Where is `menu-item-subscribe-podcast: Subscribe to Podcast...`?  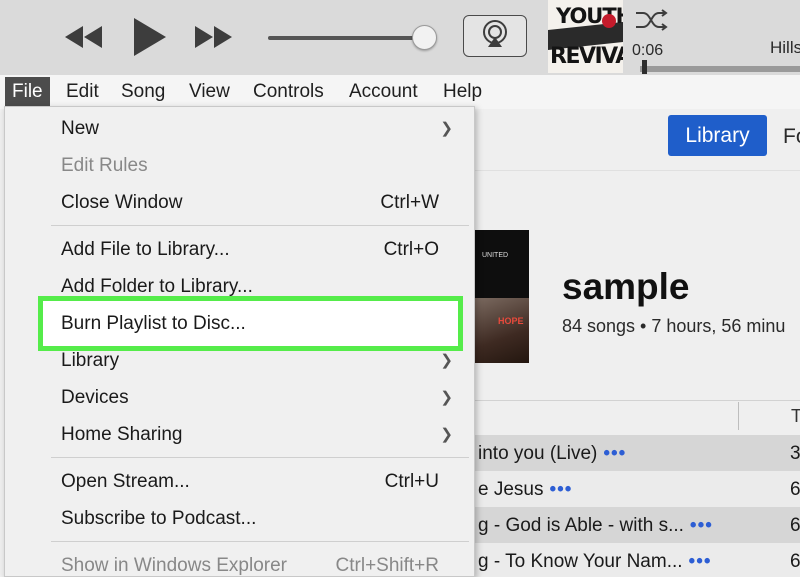
menu-item-subscribe-podcast: Subscribe to Podcast... is located at coordinates (240, 519).